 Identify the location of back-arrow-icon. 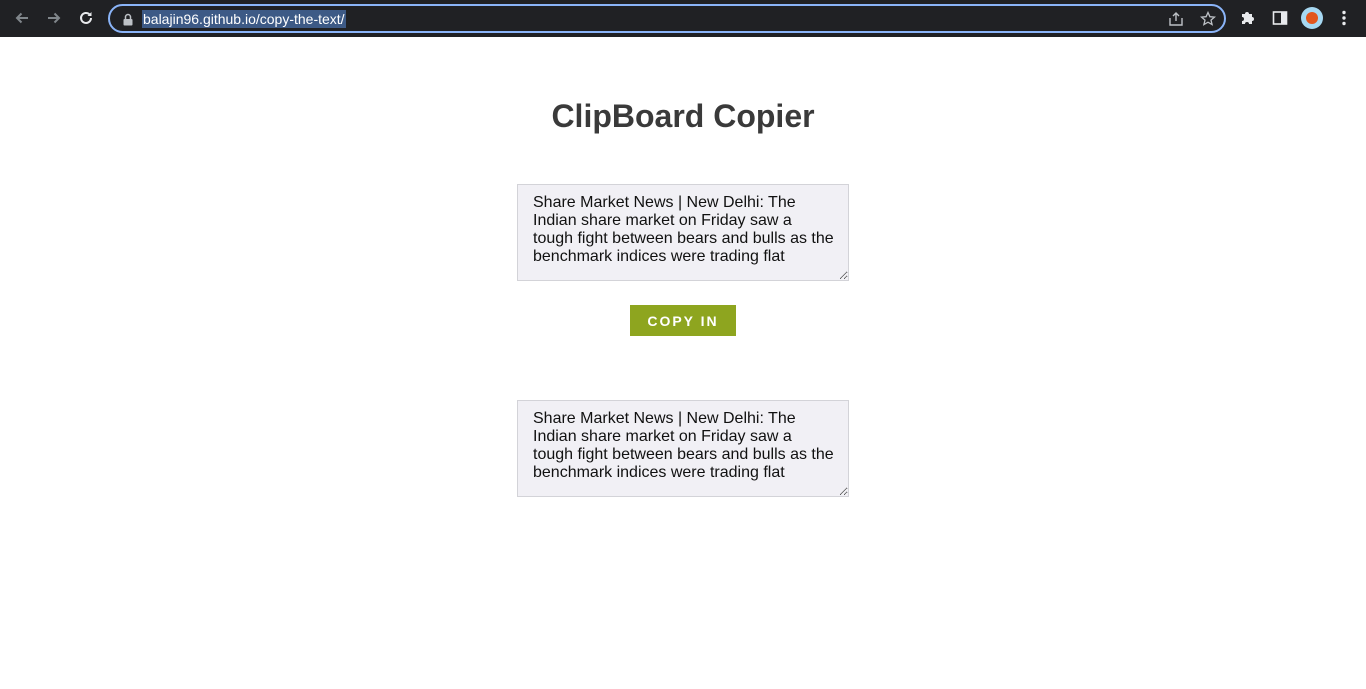
(22, 18).